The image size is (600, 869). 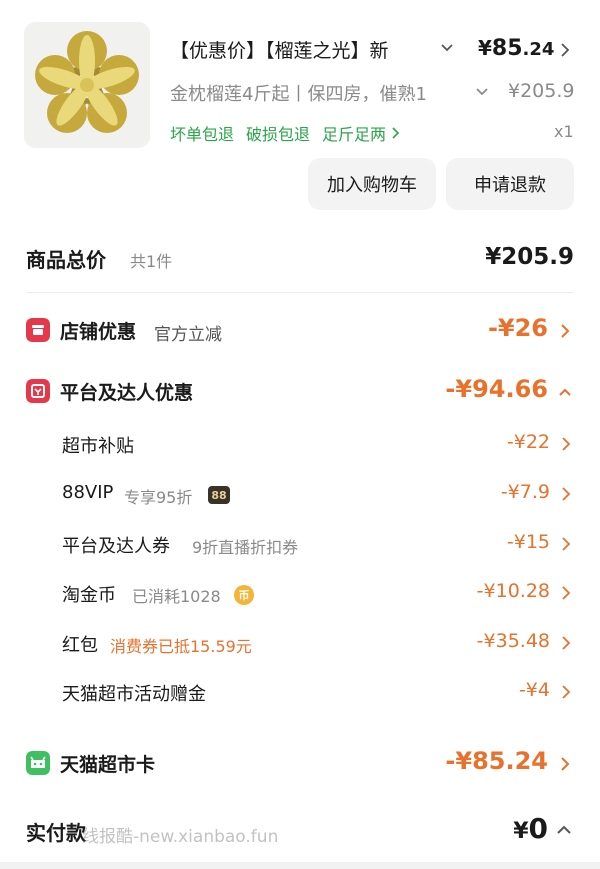 I want to click on discount-item: 超市补贴 -¥22, so click(x=318, y=444).